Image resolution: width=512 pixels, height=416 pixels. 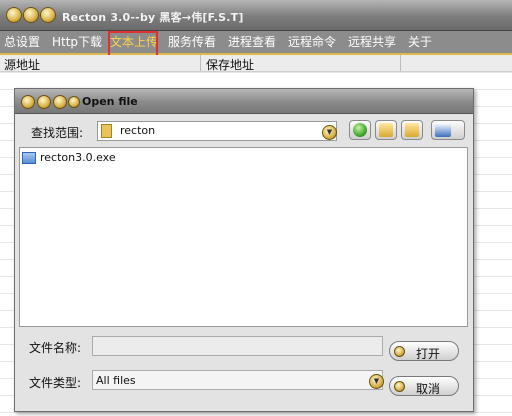 What do you see at coordinates (57, 133) in the screenshot?
I see `look-in-label: 查找范围:` at bounding box center [57, 133].